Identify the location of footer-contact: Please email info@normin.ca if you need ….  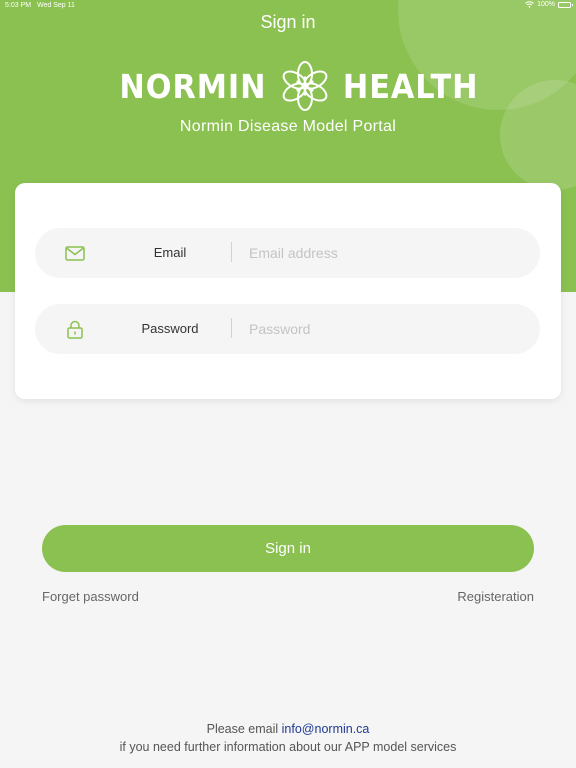
(288, 738).